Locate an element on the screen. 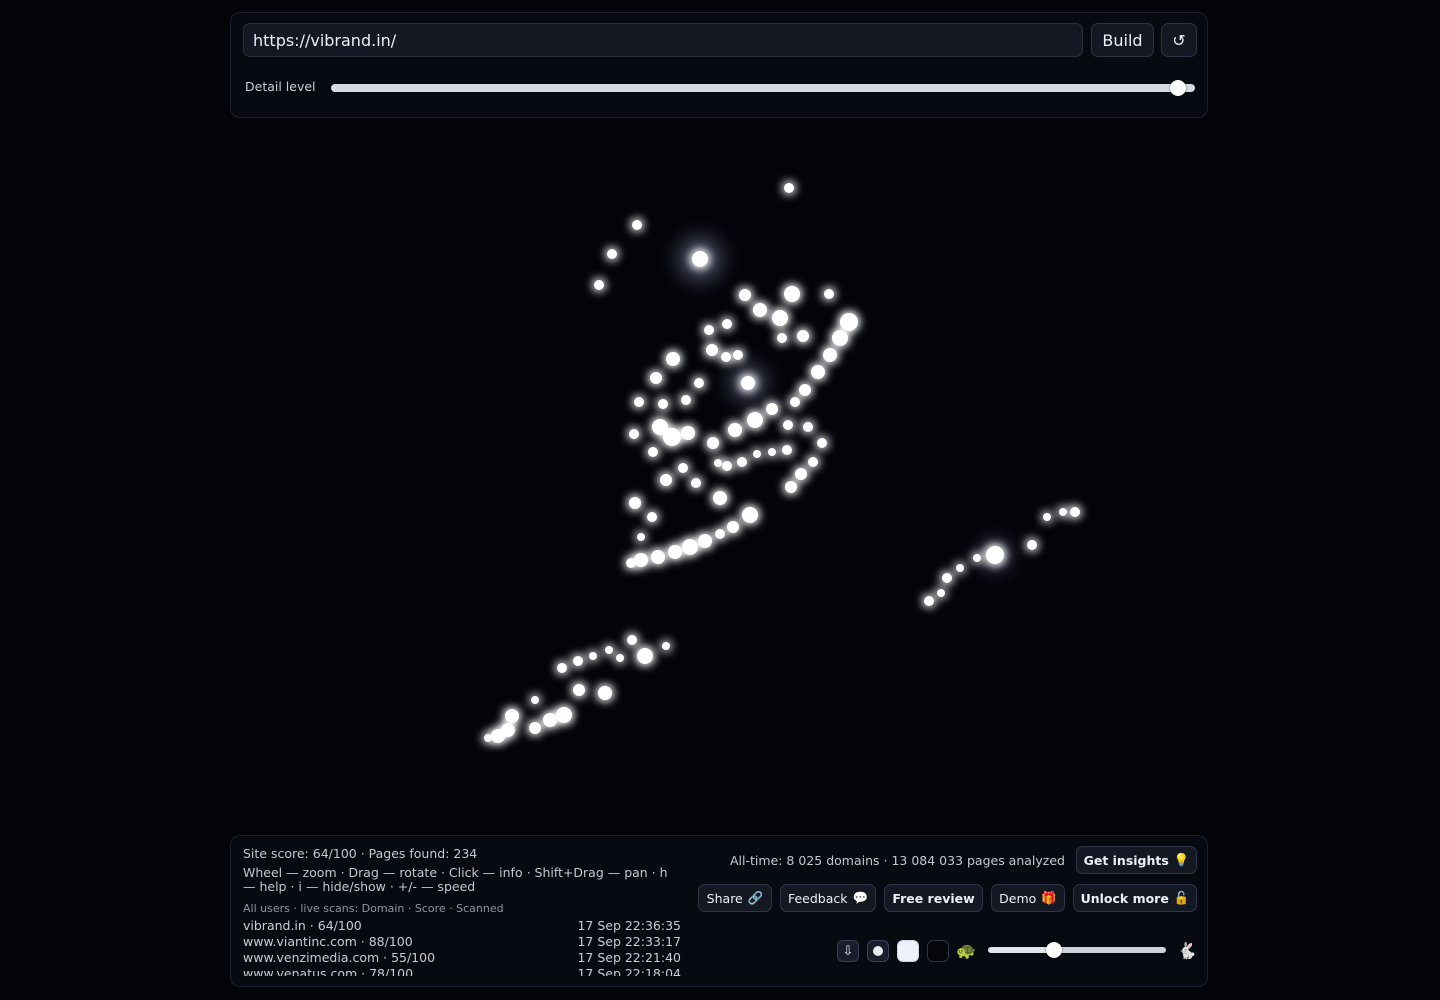 The image size is (1440, 1000). light-theme-button is located at coordinates (908, 951).